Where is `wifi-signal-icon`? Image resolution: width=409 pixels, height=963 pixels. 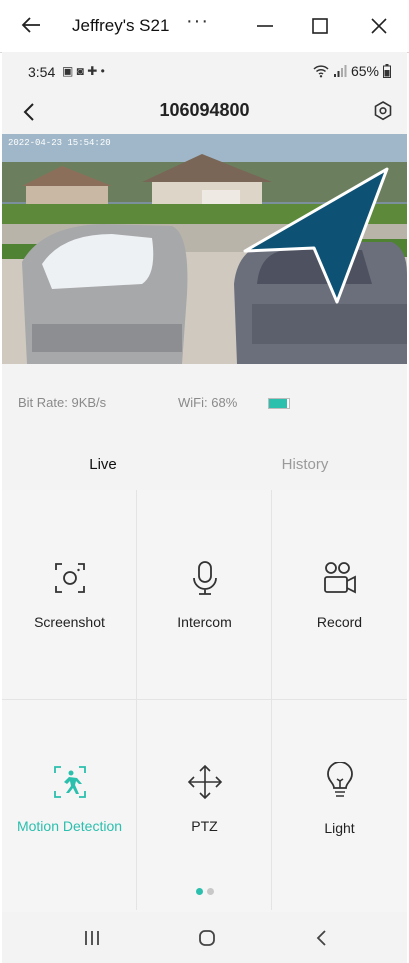 wifi-signal-icon is located at coordinates (321, 71).